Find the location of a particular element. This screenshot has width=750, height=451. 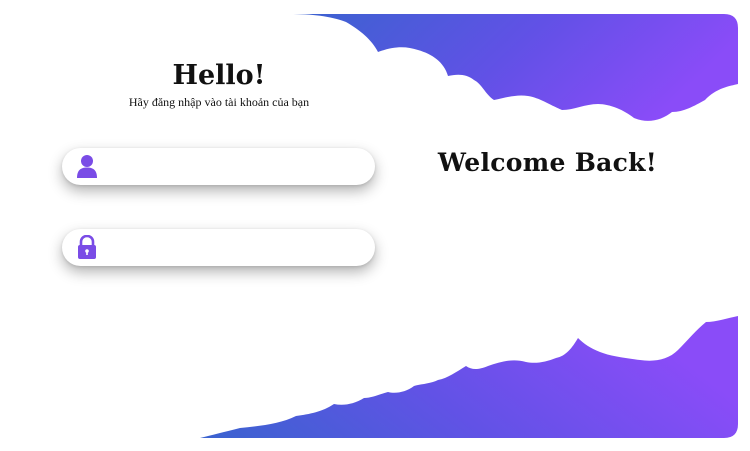

password-field is located at coordinates (218, 247).